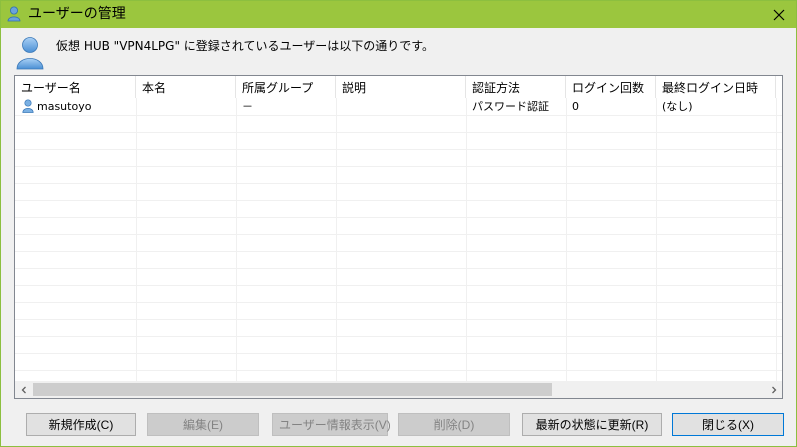 Image resolution: width=797 pixels, height=447 pixels. Describe the element at coordinates (516, 87) in the screenshot. I see `column-header-auth-method: 認証方法` at that location.